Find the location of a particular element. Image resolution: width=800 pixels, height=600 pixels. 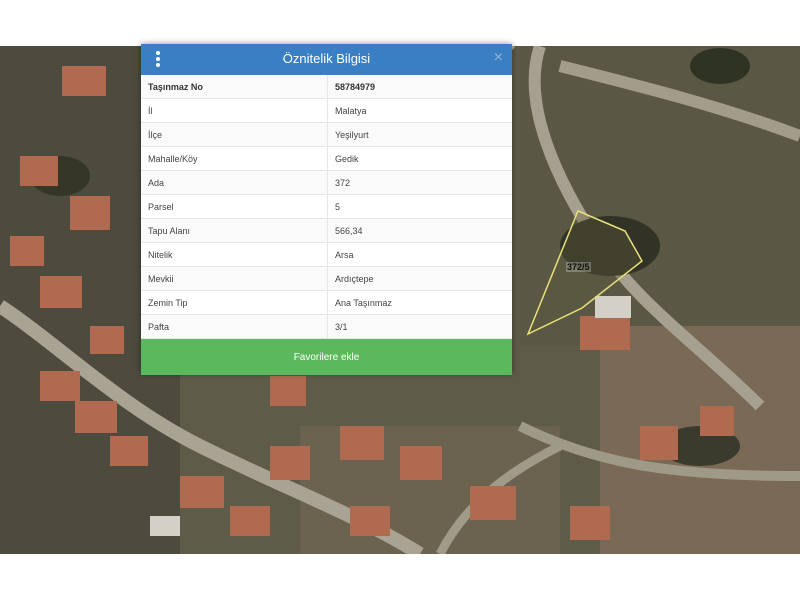

attribute-key: Parsel is located at coordinates (234, 206).